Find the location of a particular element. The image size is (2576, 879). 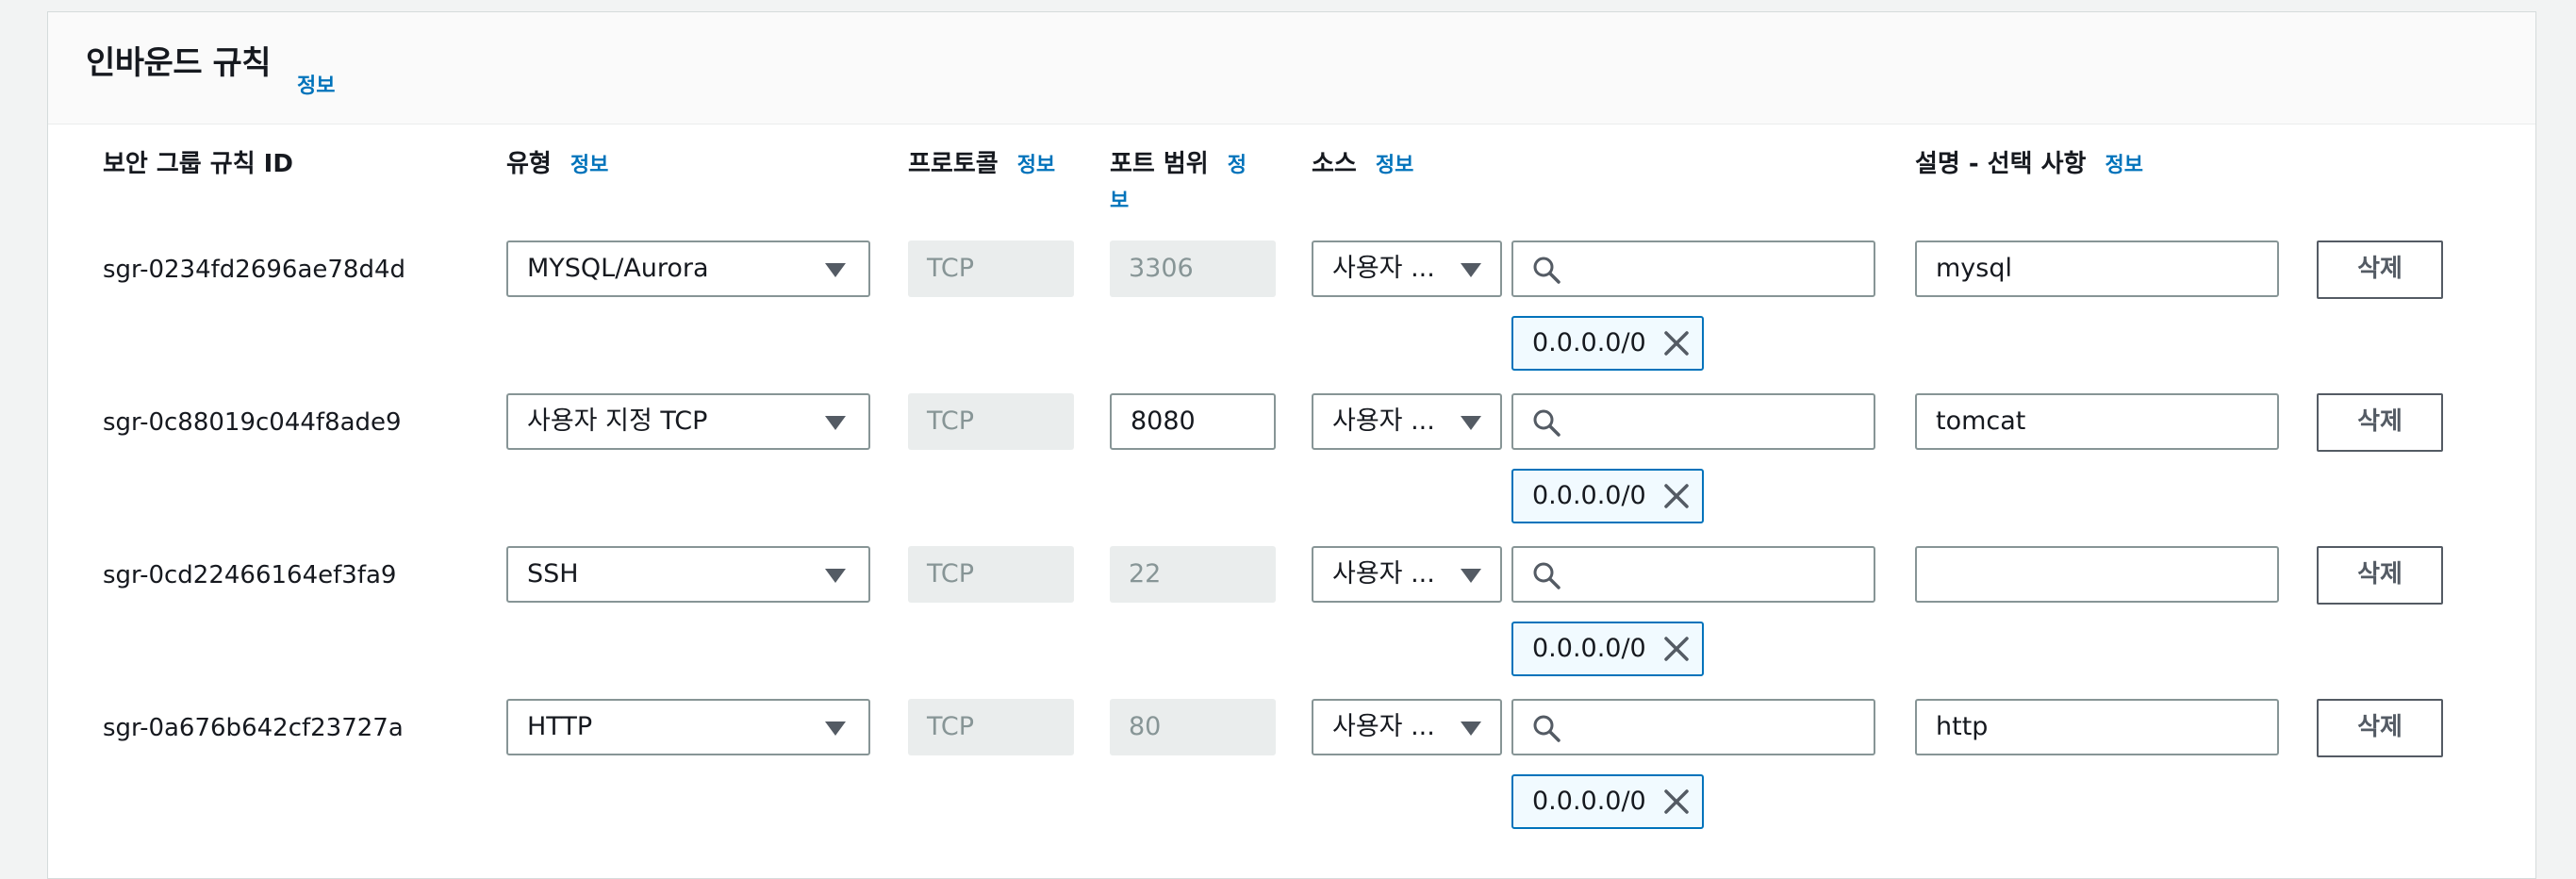

description-input: mysql is located at coordinates (2097, 268).